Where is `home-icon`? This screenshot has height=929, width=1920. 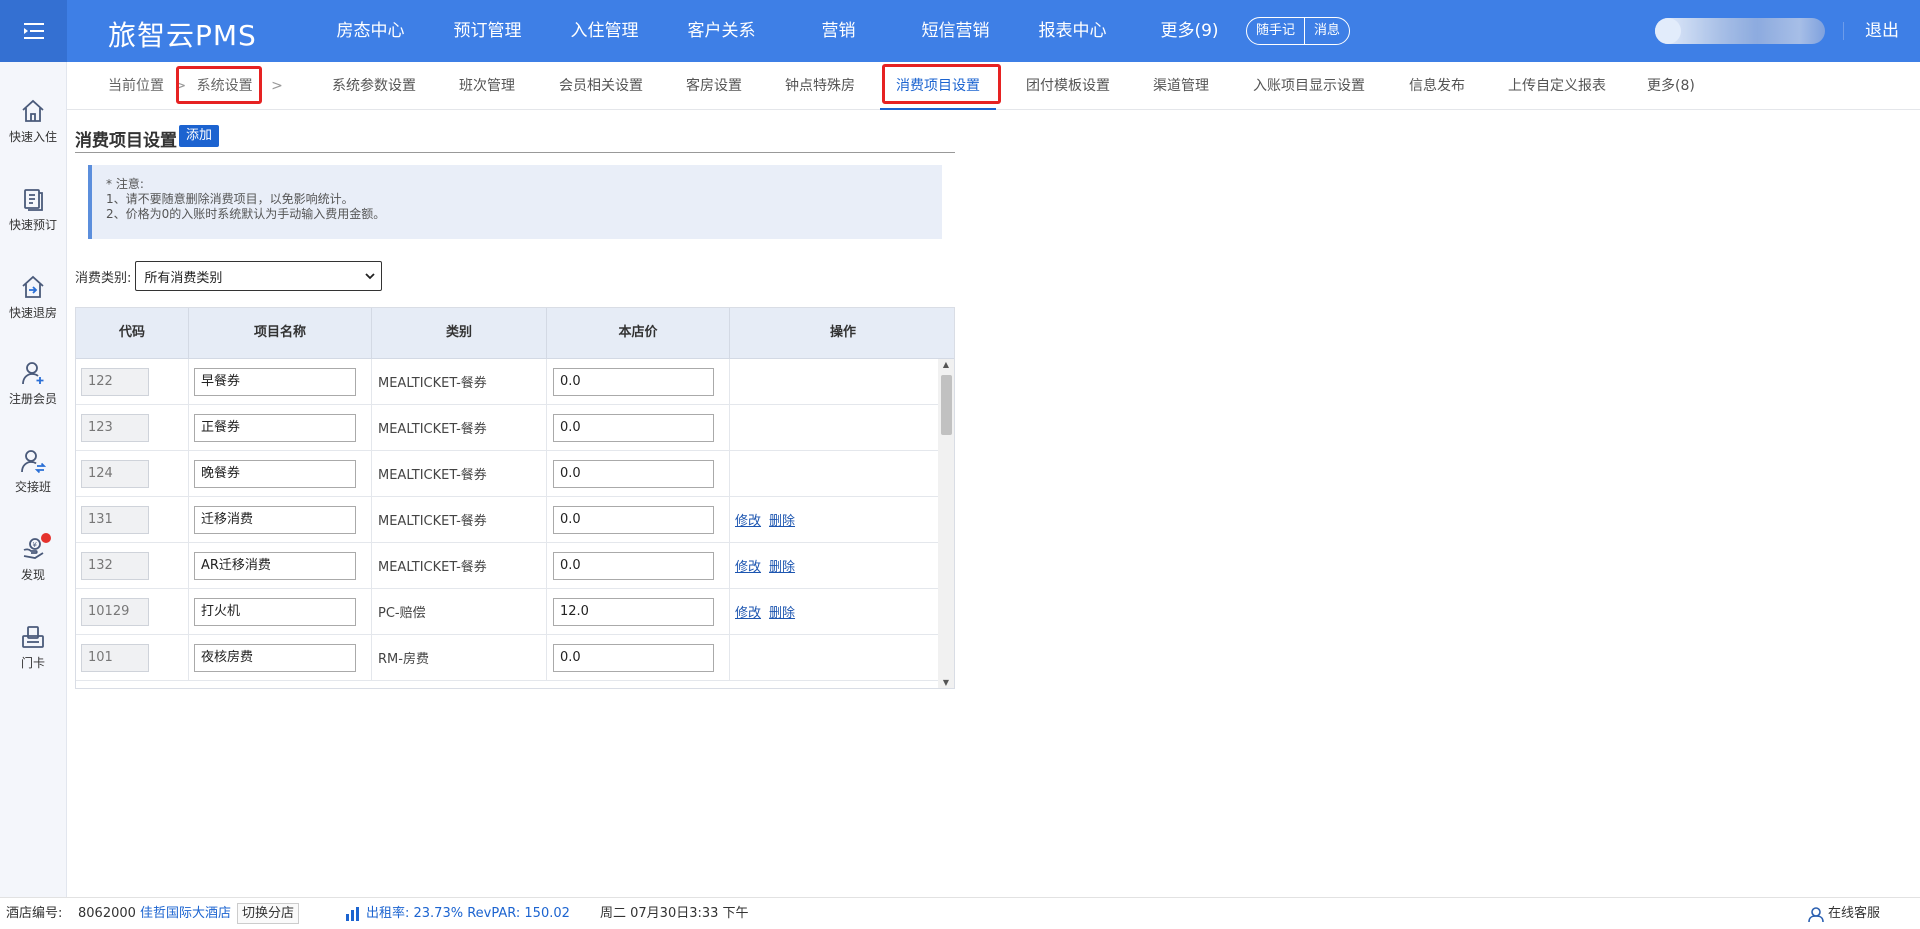 home-icon is located at coordinates (33, 110).